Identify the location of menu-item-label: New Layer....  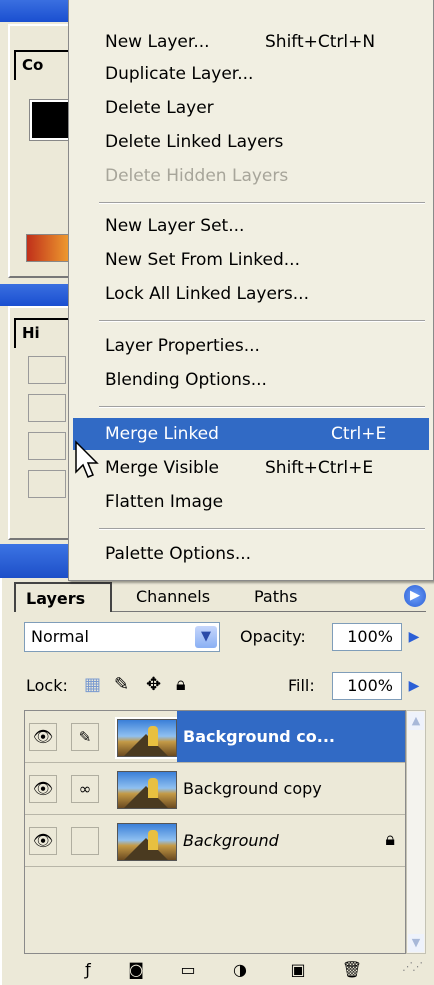
(157, 42).